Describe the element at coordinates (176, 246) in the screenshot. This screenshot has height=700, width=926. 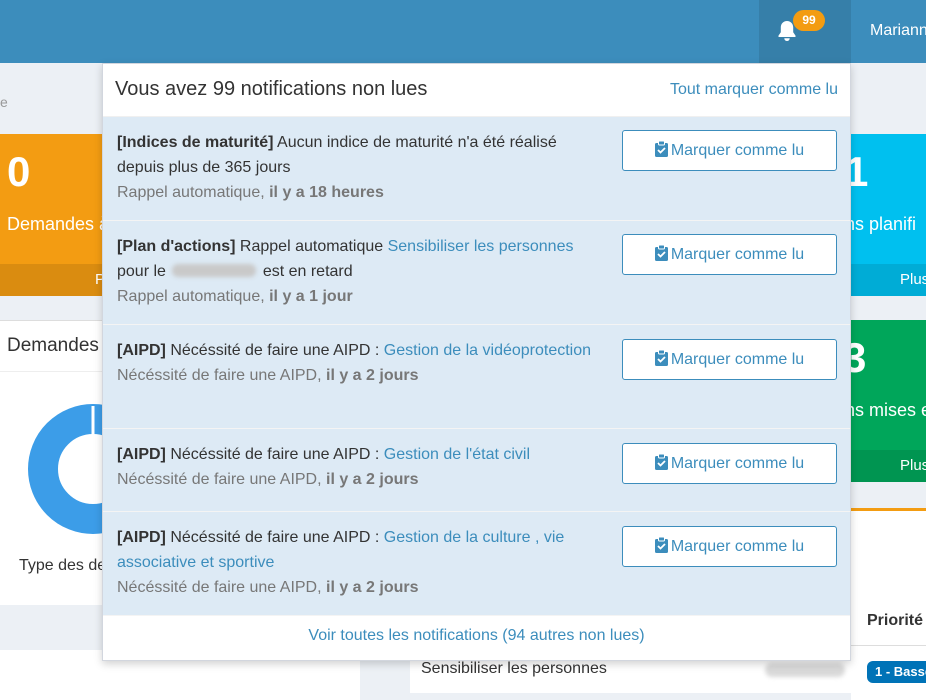
I see `notification-tag: [Plan d'actions]` at that location.